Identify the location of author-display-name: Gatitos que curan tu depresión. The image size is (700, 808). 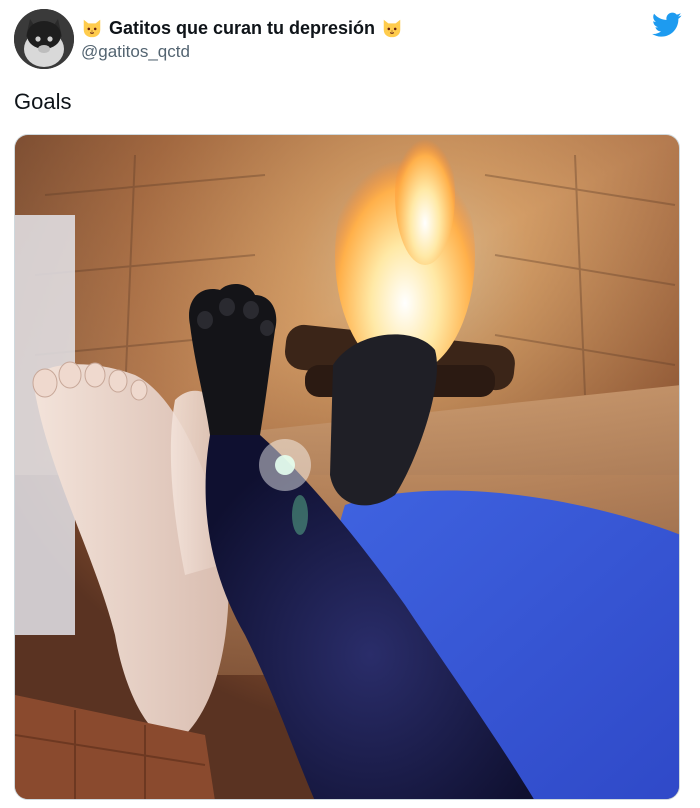
(242, 27).